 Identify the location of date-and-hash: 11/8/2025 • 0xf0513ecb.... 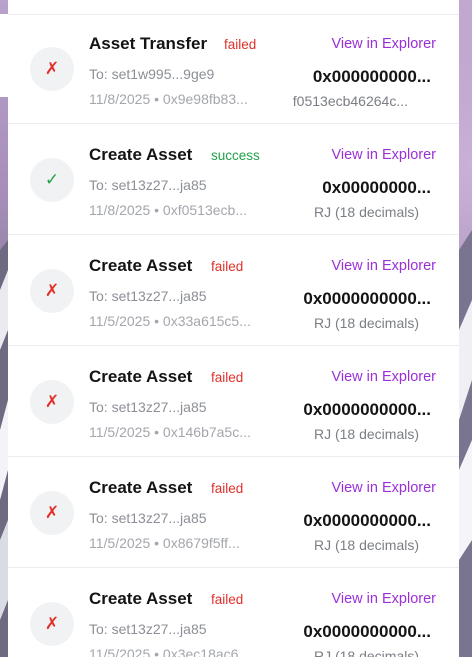
(168, 210).